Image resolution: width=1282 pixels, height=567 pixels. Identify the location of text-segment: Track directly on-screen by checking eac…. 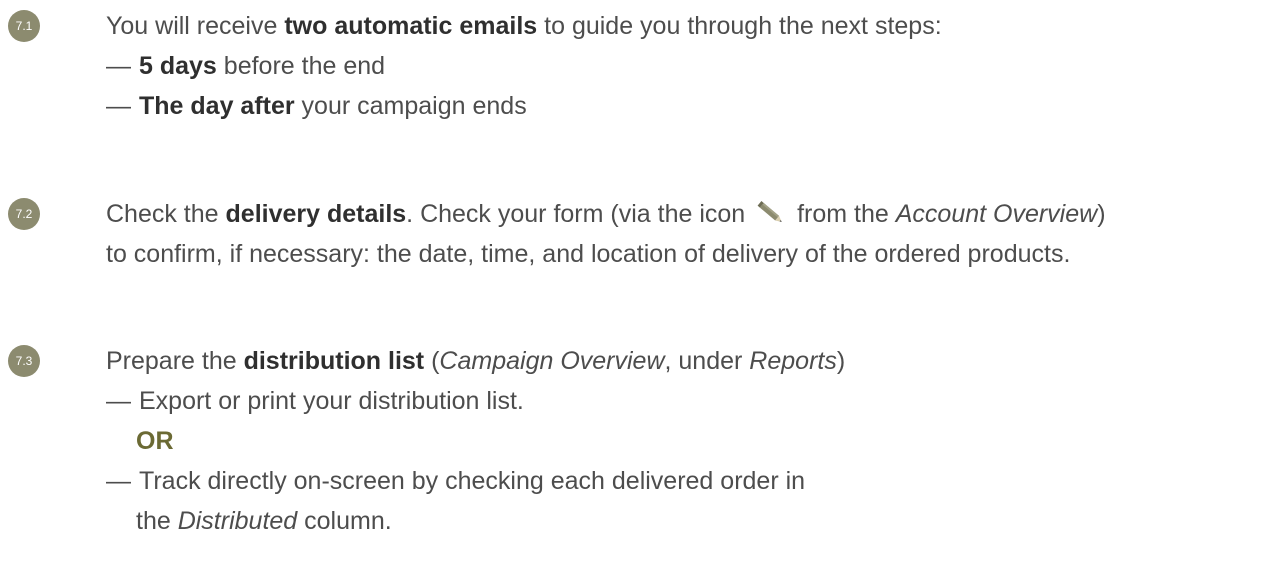
(472, 481).